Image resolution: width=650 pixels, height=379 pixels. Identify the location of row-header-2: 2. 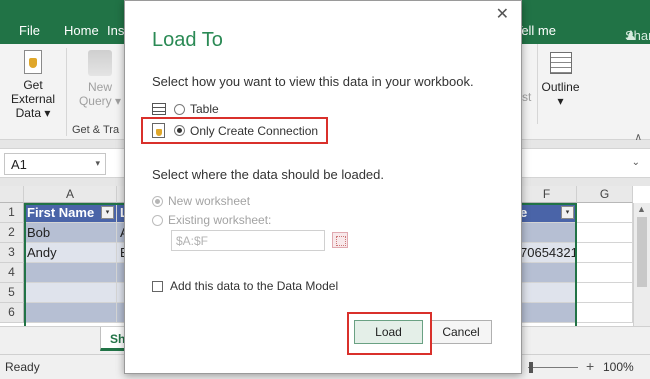
(12, 233).